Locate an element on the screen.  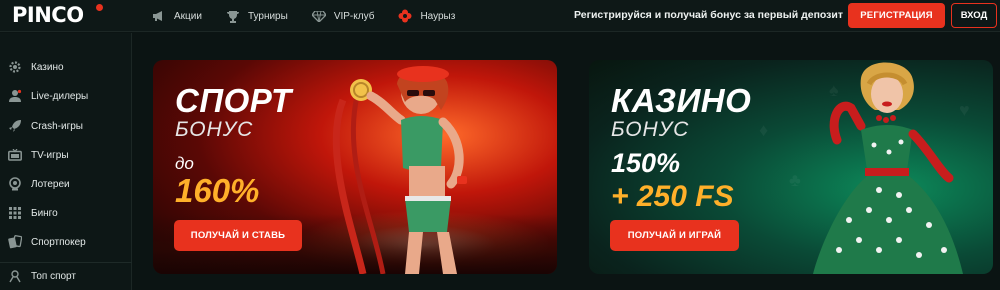
live-dealer-icon is located at coordinates (15, 96).